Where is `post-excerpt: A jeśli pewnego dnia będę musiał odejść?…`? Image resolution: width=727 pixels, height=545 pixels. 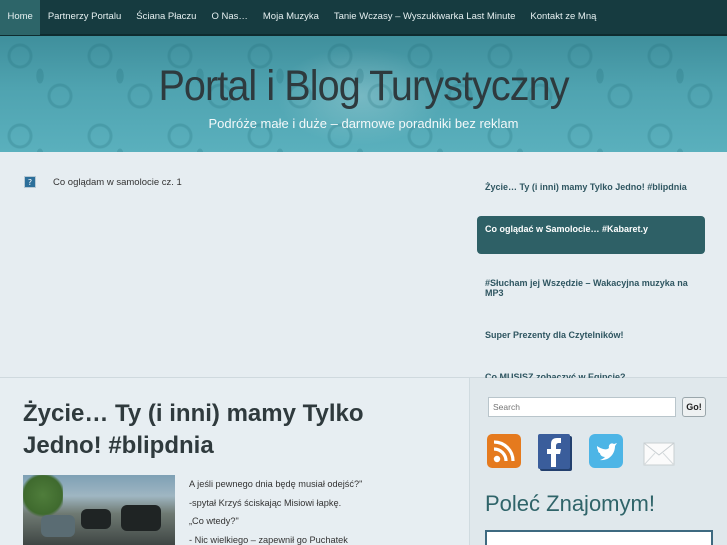
post-excerpt: A jeśli pewnego dnia będę musiał odejść?… is located at coordinates (275, 511).